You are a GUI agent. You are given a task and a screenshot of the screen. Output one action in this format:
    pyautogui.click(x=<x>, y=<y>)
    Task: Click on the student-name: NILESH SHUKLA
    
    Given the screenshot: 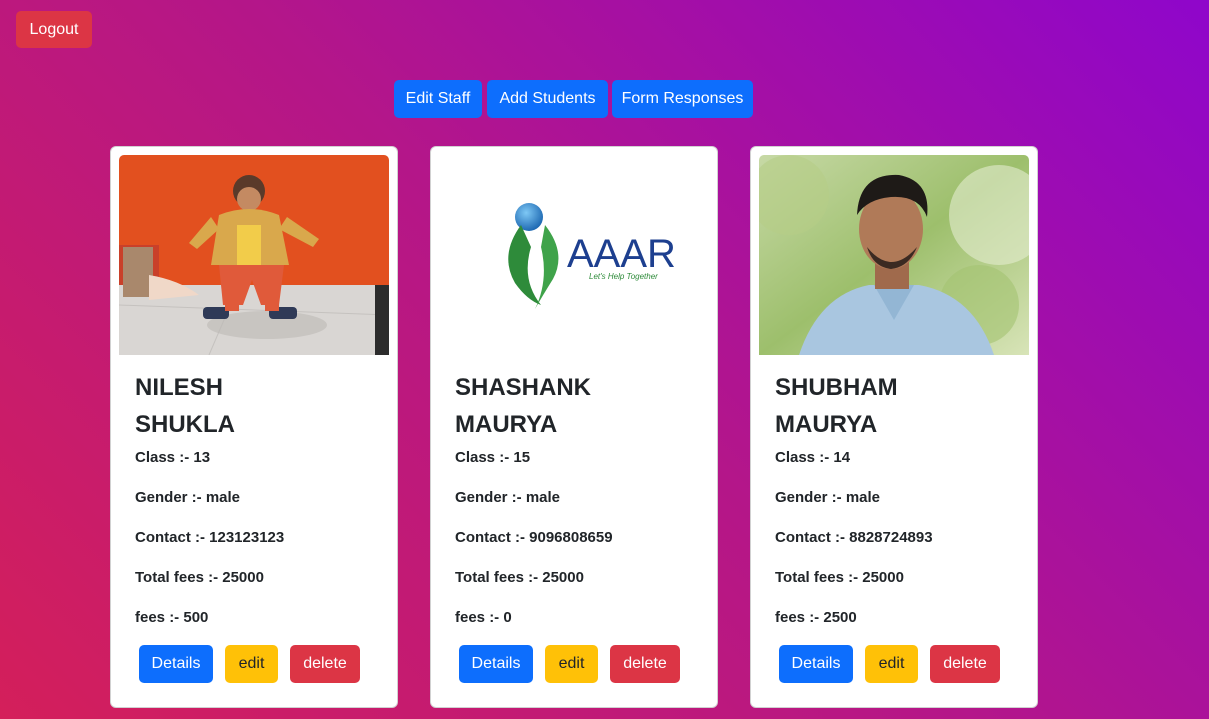 What is the action you would take?
    pyautogui.click(x=185, y=406)
    